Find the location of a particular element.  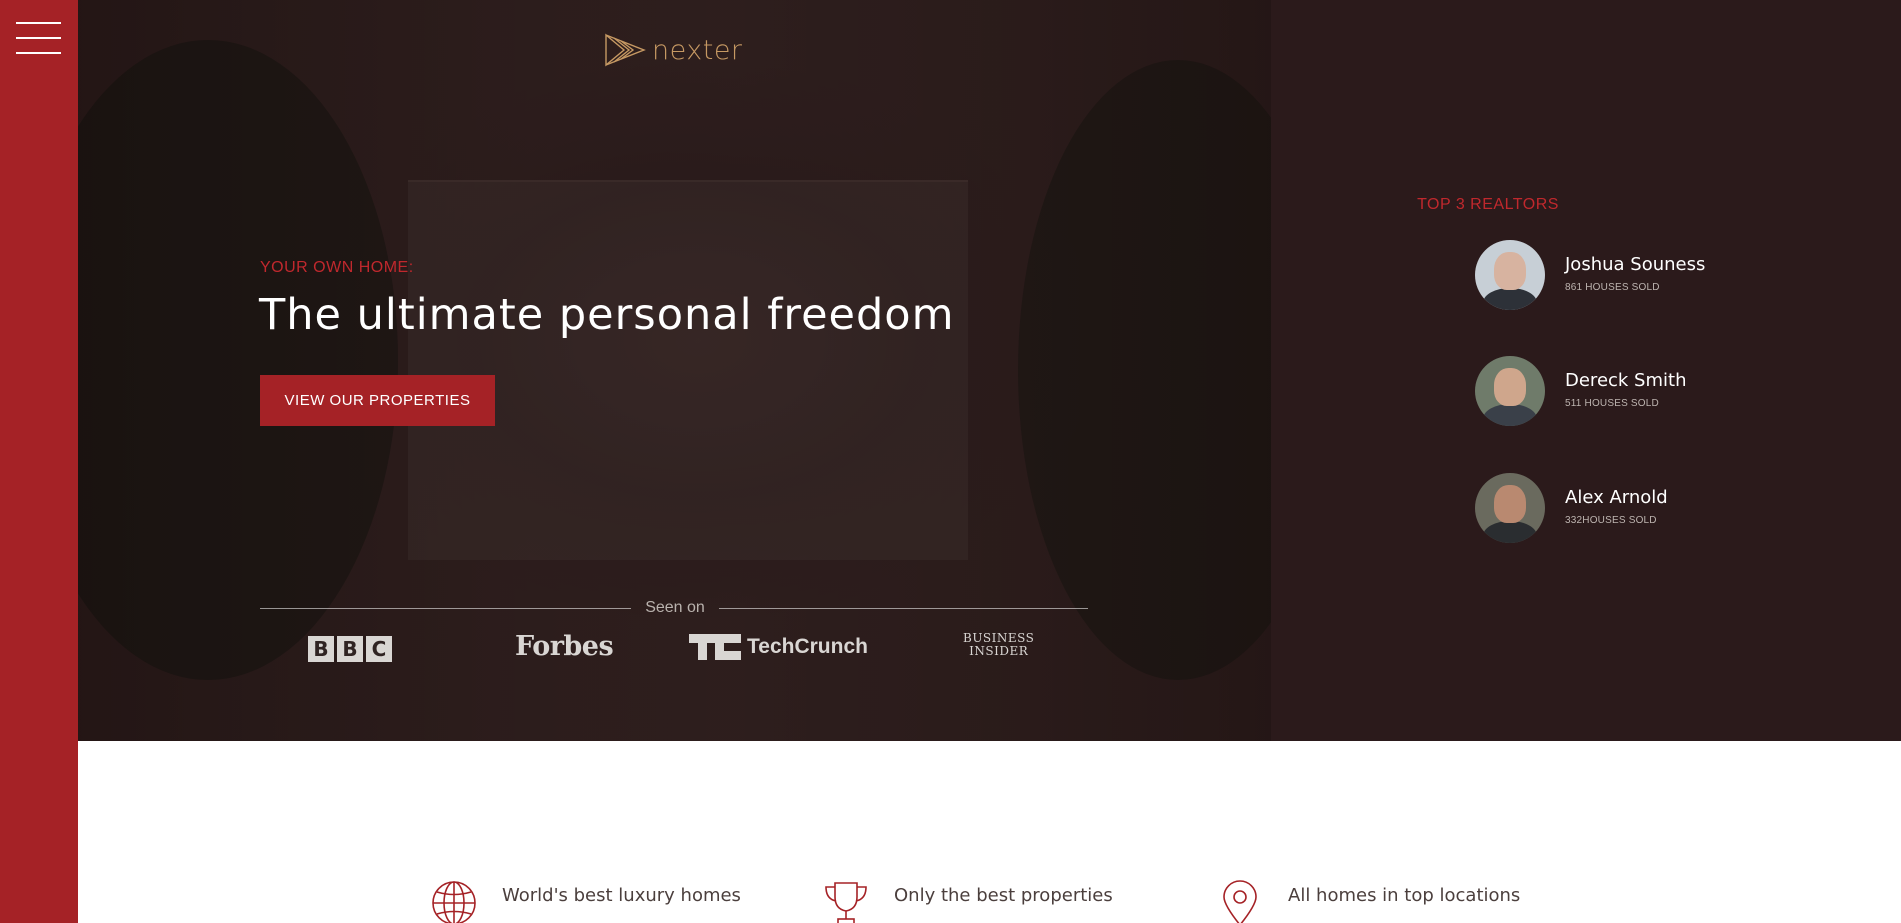

feature-item: World's best luxury homes is located at coordinates (585, 901).